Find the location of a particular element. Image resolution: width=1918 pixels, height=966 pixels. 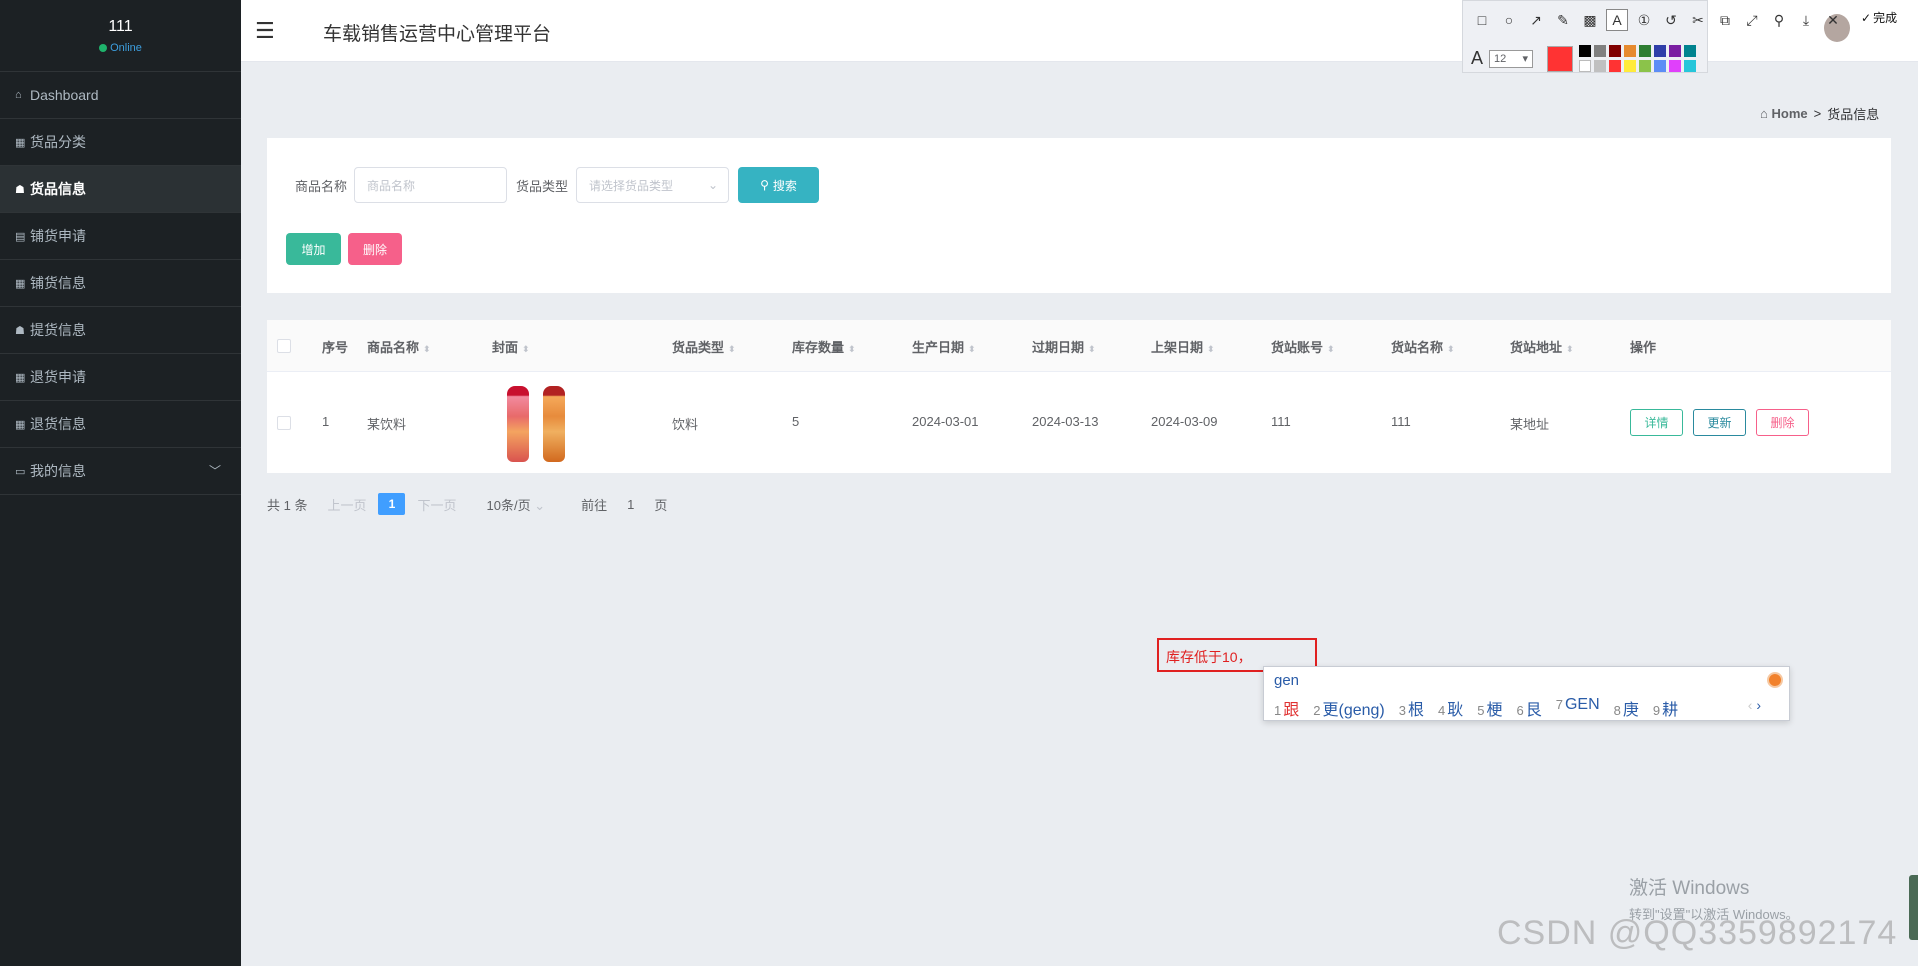

ime-candidate: 5梗 is located at coordinates (1489, 708).